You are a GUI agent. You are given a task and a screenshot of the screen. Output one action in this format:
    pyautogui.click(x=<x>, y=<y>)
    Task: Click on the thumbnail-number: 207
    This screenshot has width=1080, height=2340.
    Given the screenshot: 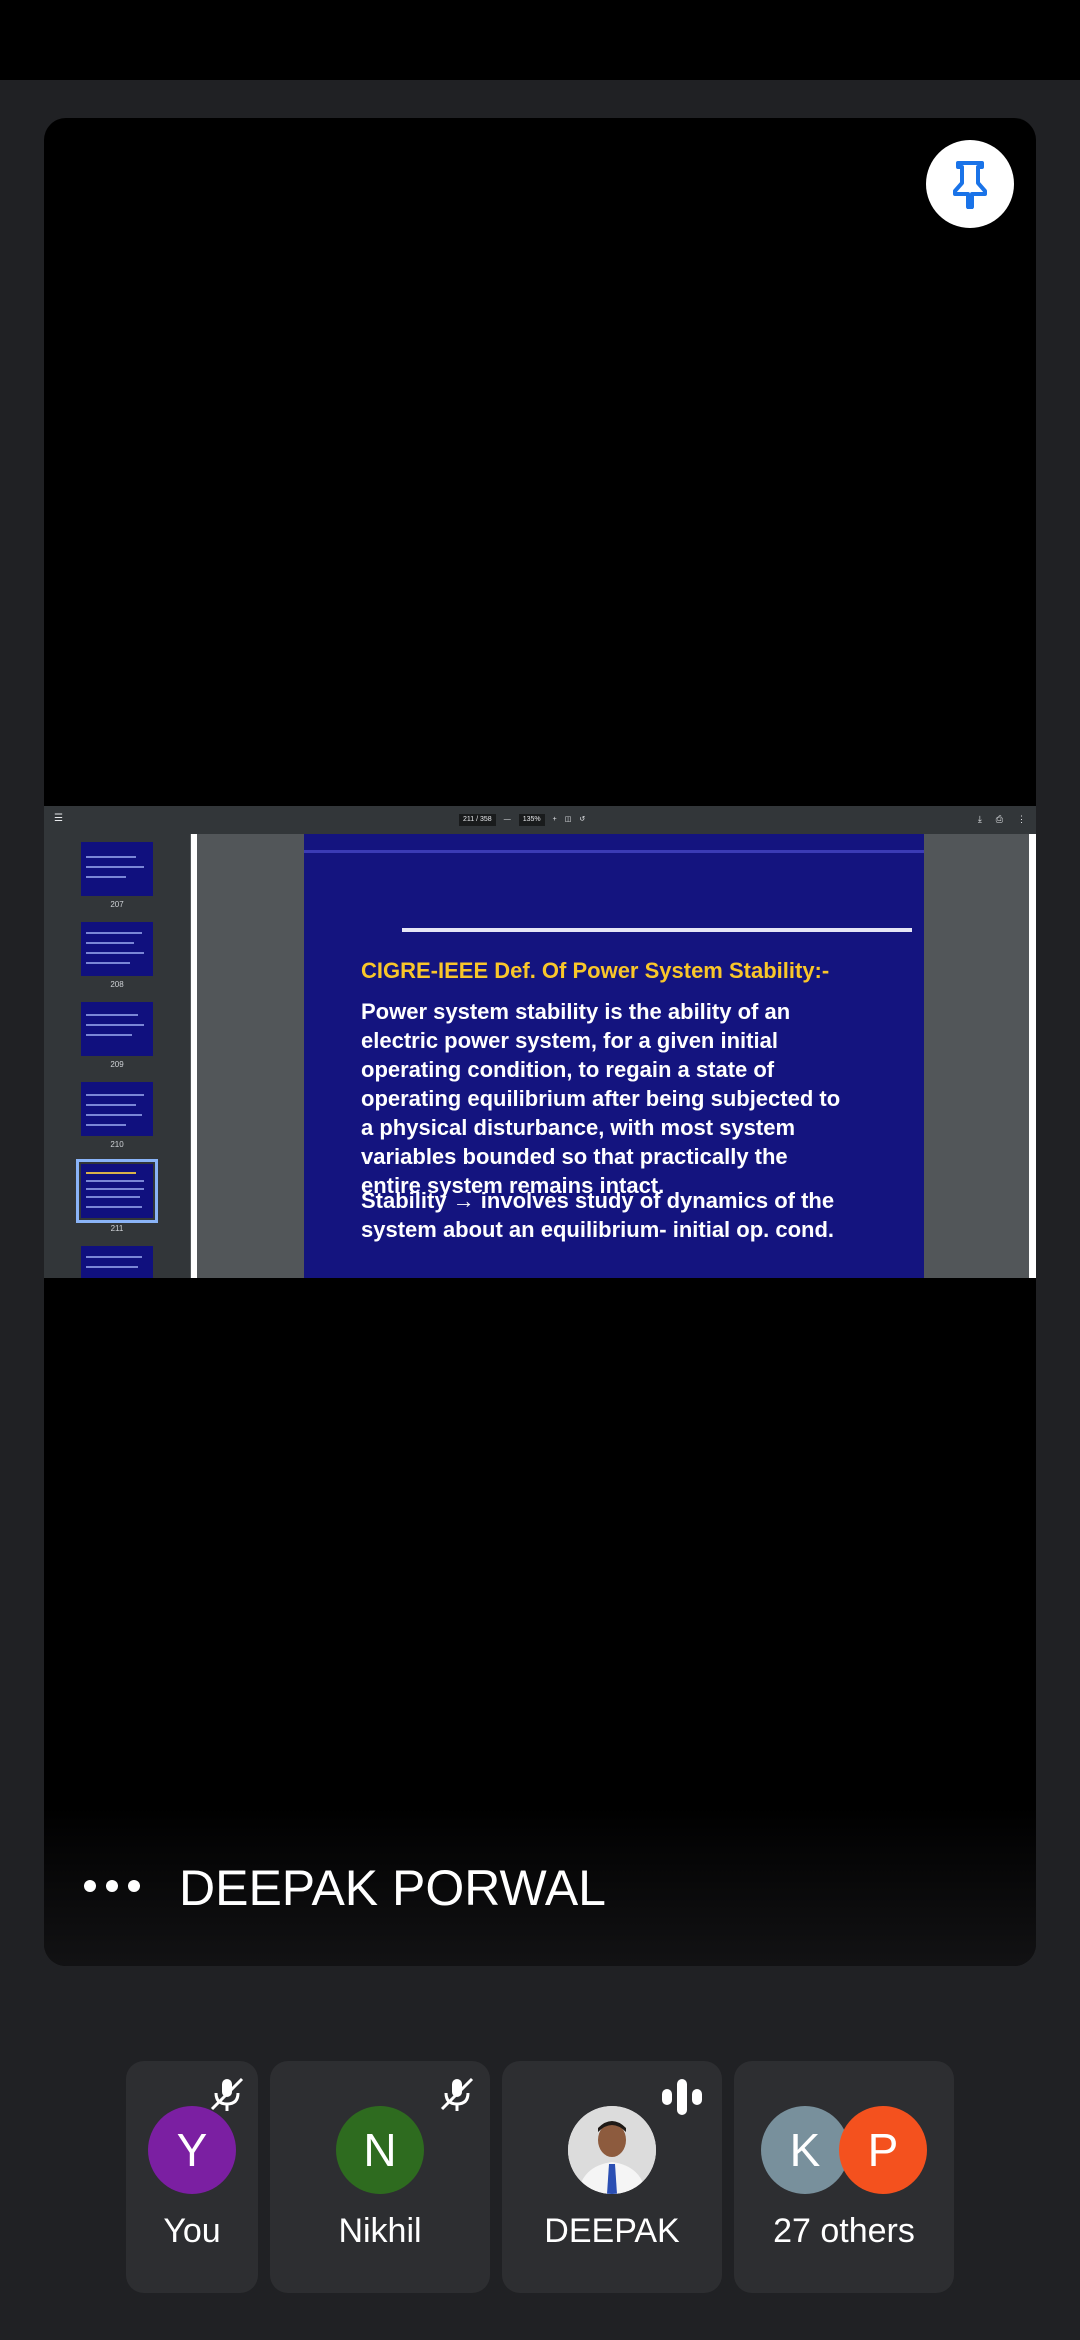 What is the action you would take?
    pyautogui.click(x=117, y=904)
    